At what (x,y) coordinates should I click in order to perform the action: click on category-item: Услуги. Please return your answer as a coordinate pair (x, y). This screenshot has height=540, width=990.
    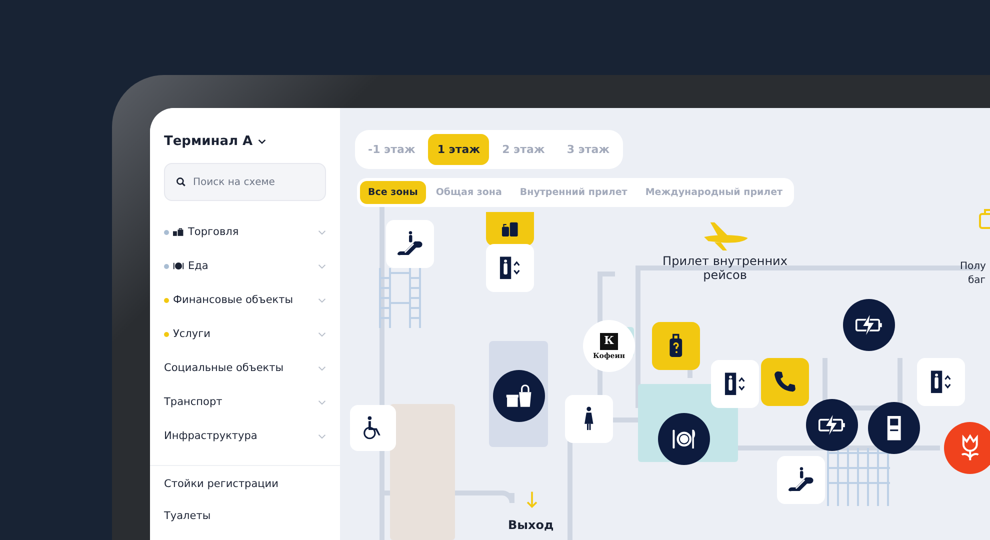
    Looking at the image, I should click on (243, 334).